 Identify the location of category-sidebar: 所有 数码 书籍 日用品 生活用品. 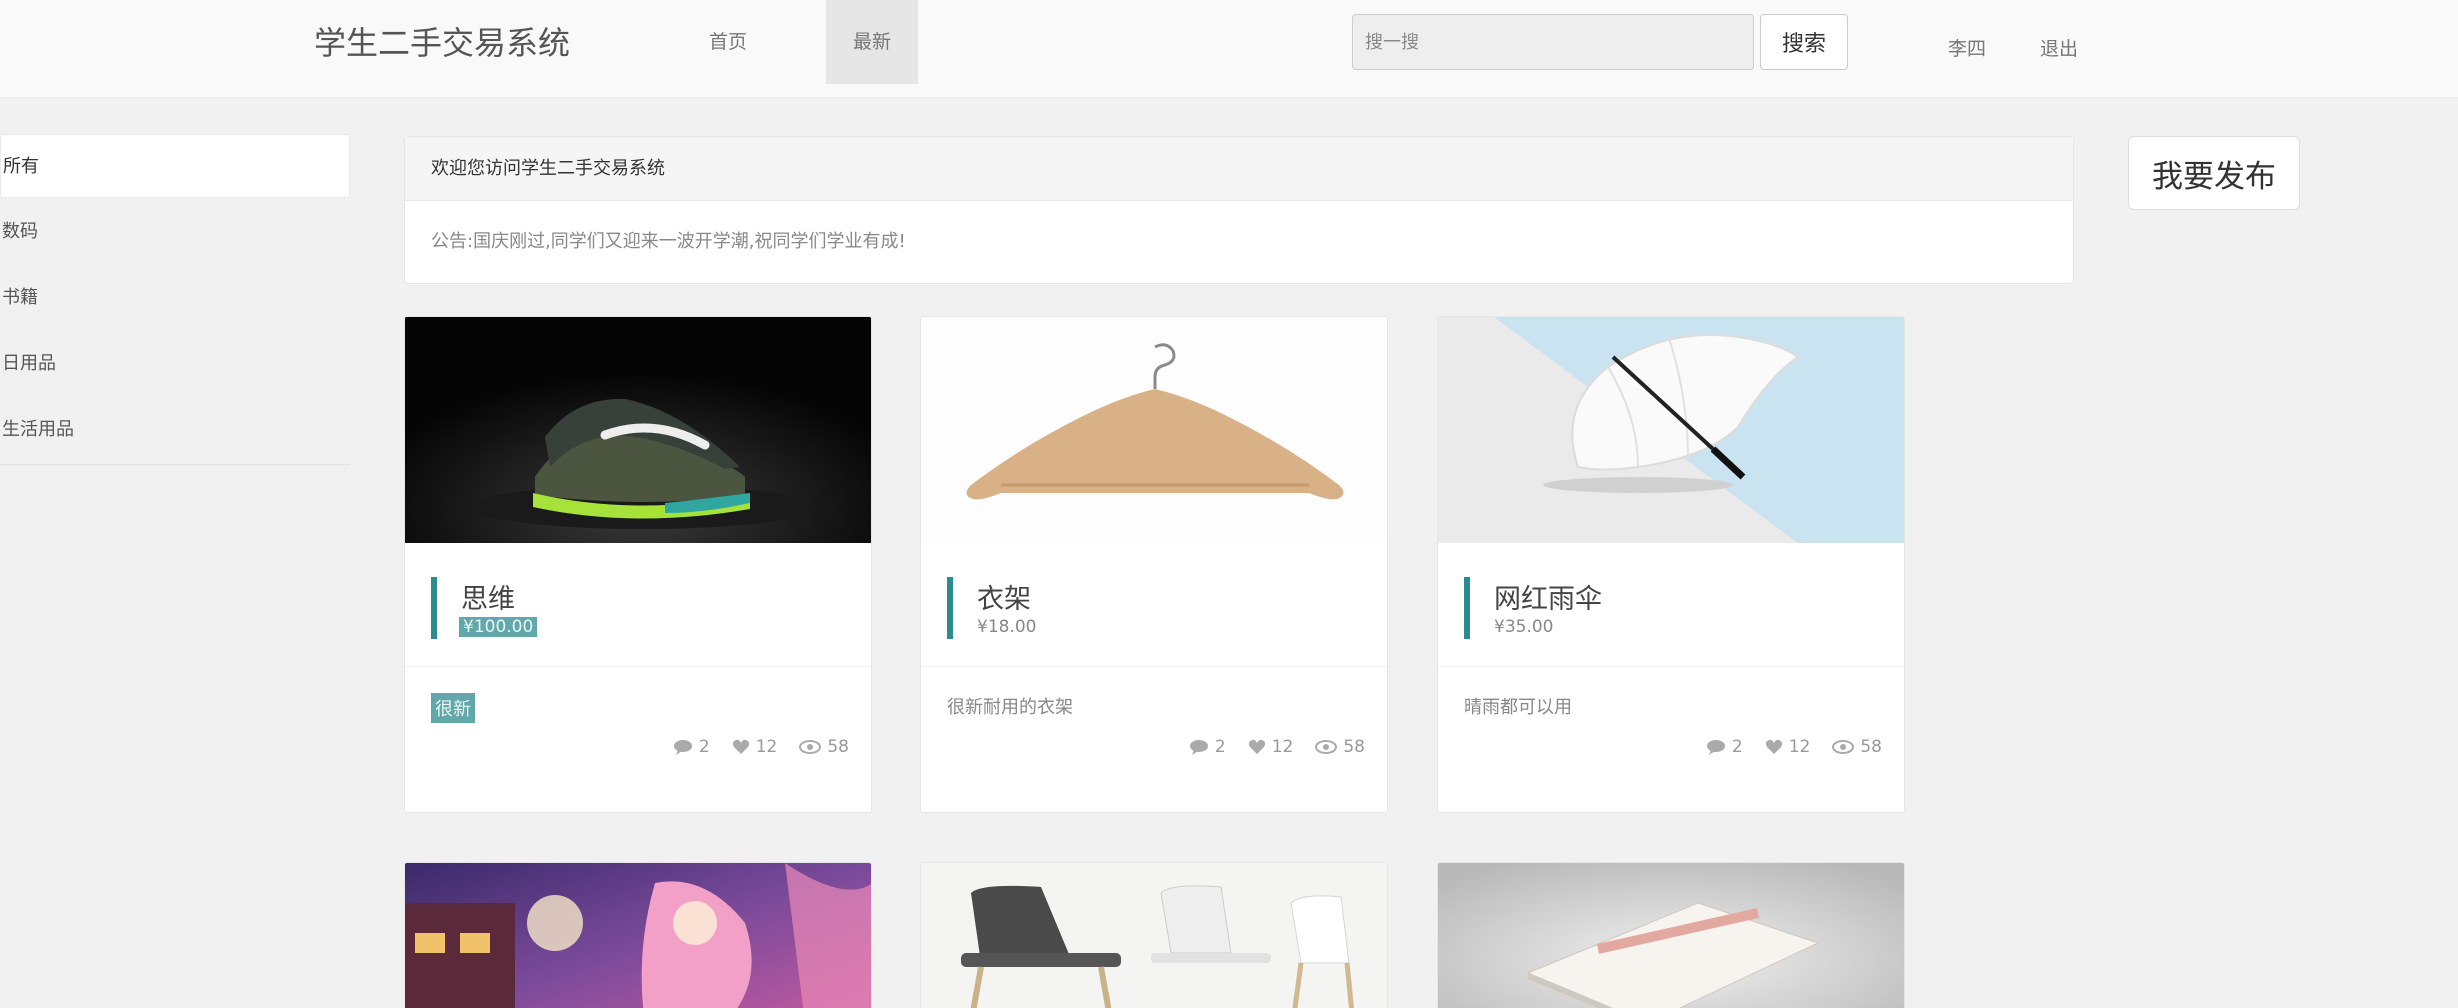
(175, 299).